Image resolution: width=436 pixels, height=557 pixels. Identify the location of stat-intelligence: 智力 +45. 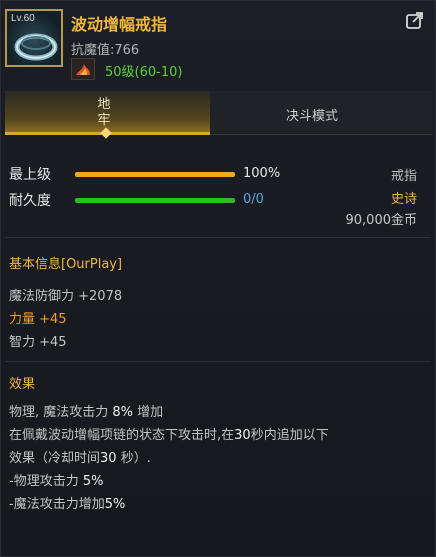
(38, 342).